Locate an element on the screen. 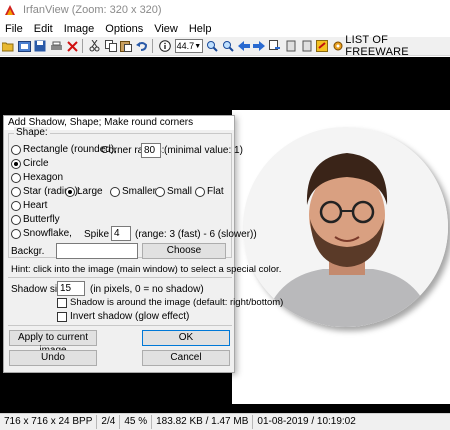  hexagon-radio is located at coordinates (16, 177).